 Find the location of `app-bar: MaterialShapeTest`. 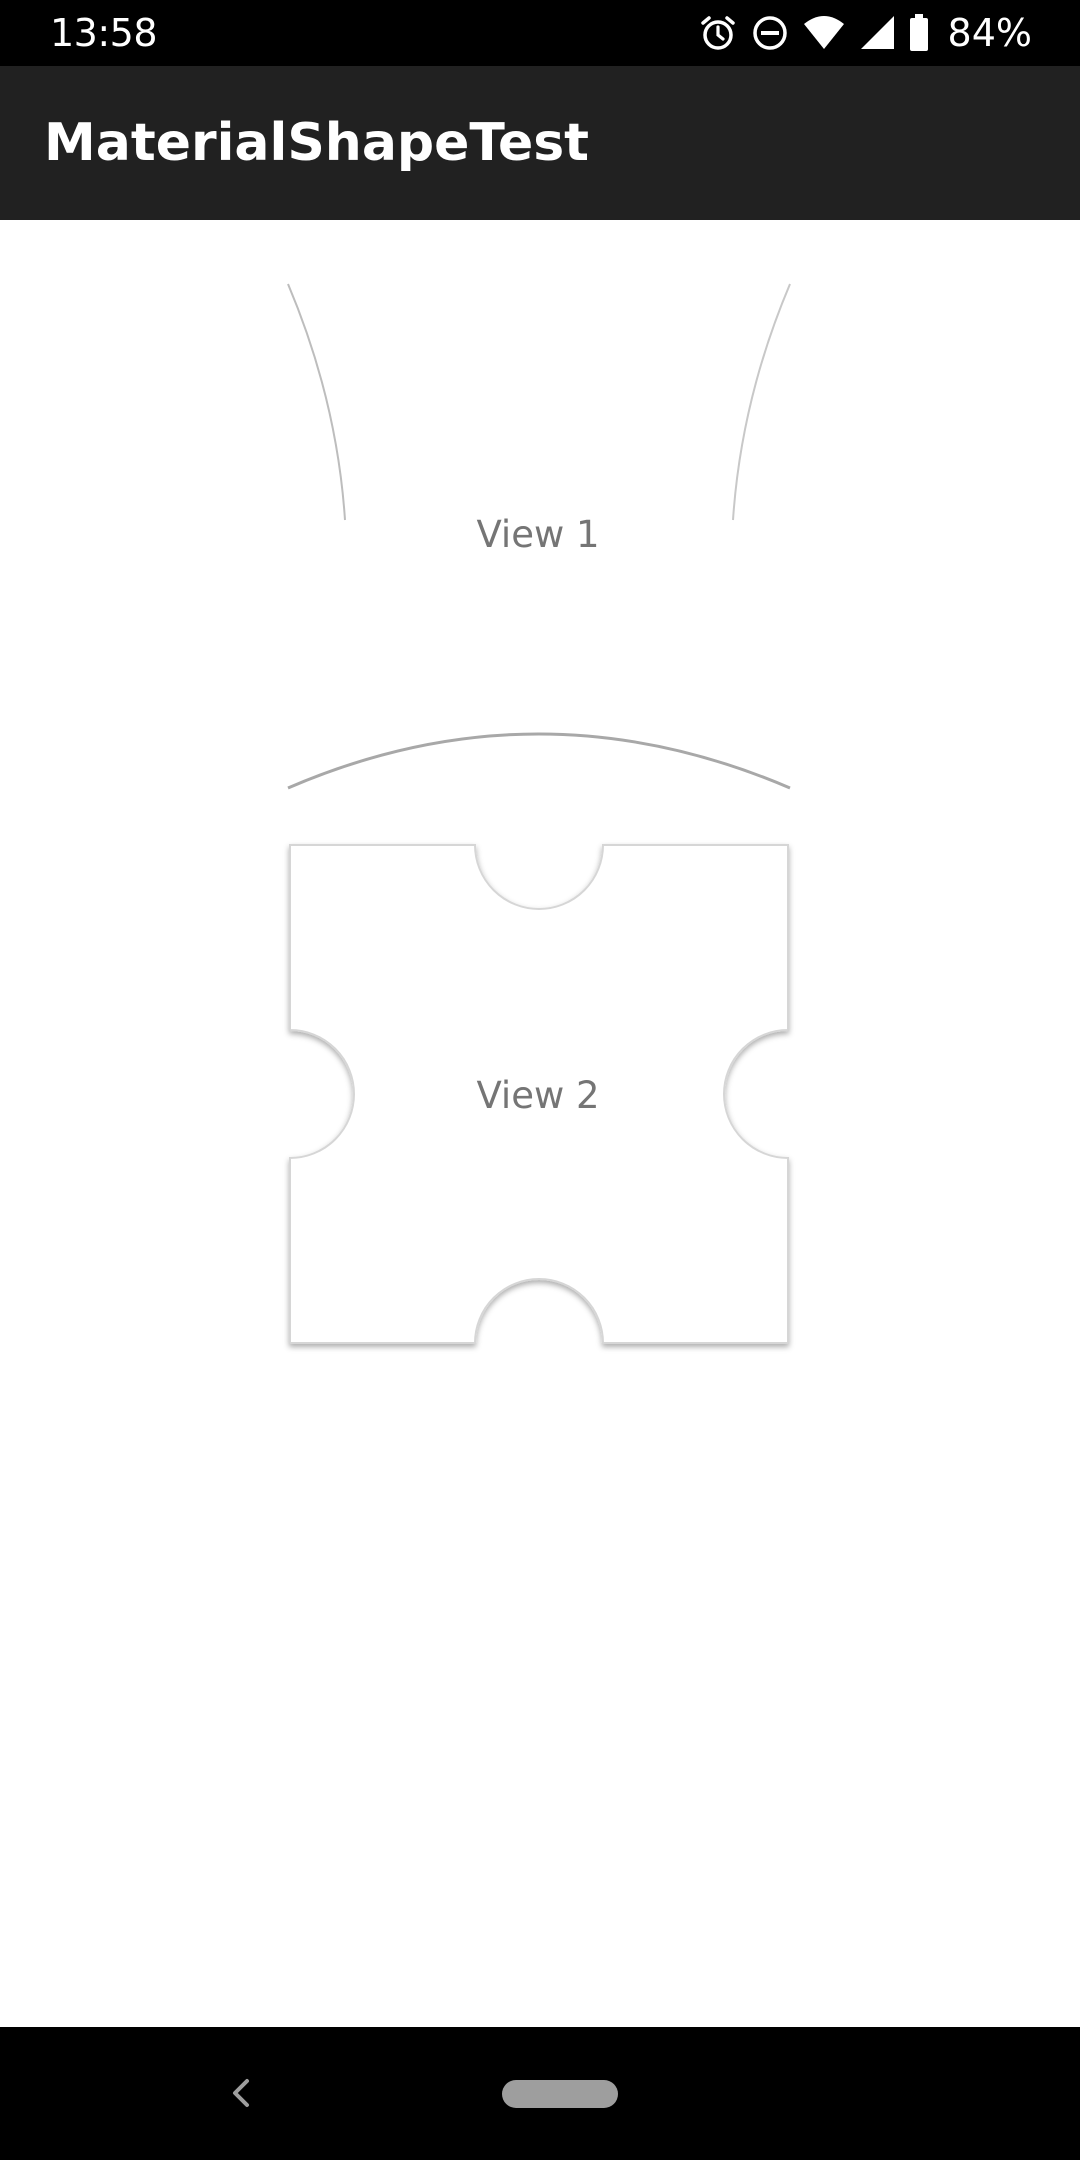

app-bar: MaterialShapeTest is located at coordinates (540, 143).